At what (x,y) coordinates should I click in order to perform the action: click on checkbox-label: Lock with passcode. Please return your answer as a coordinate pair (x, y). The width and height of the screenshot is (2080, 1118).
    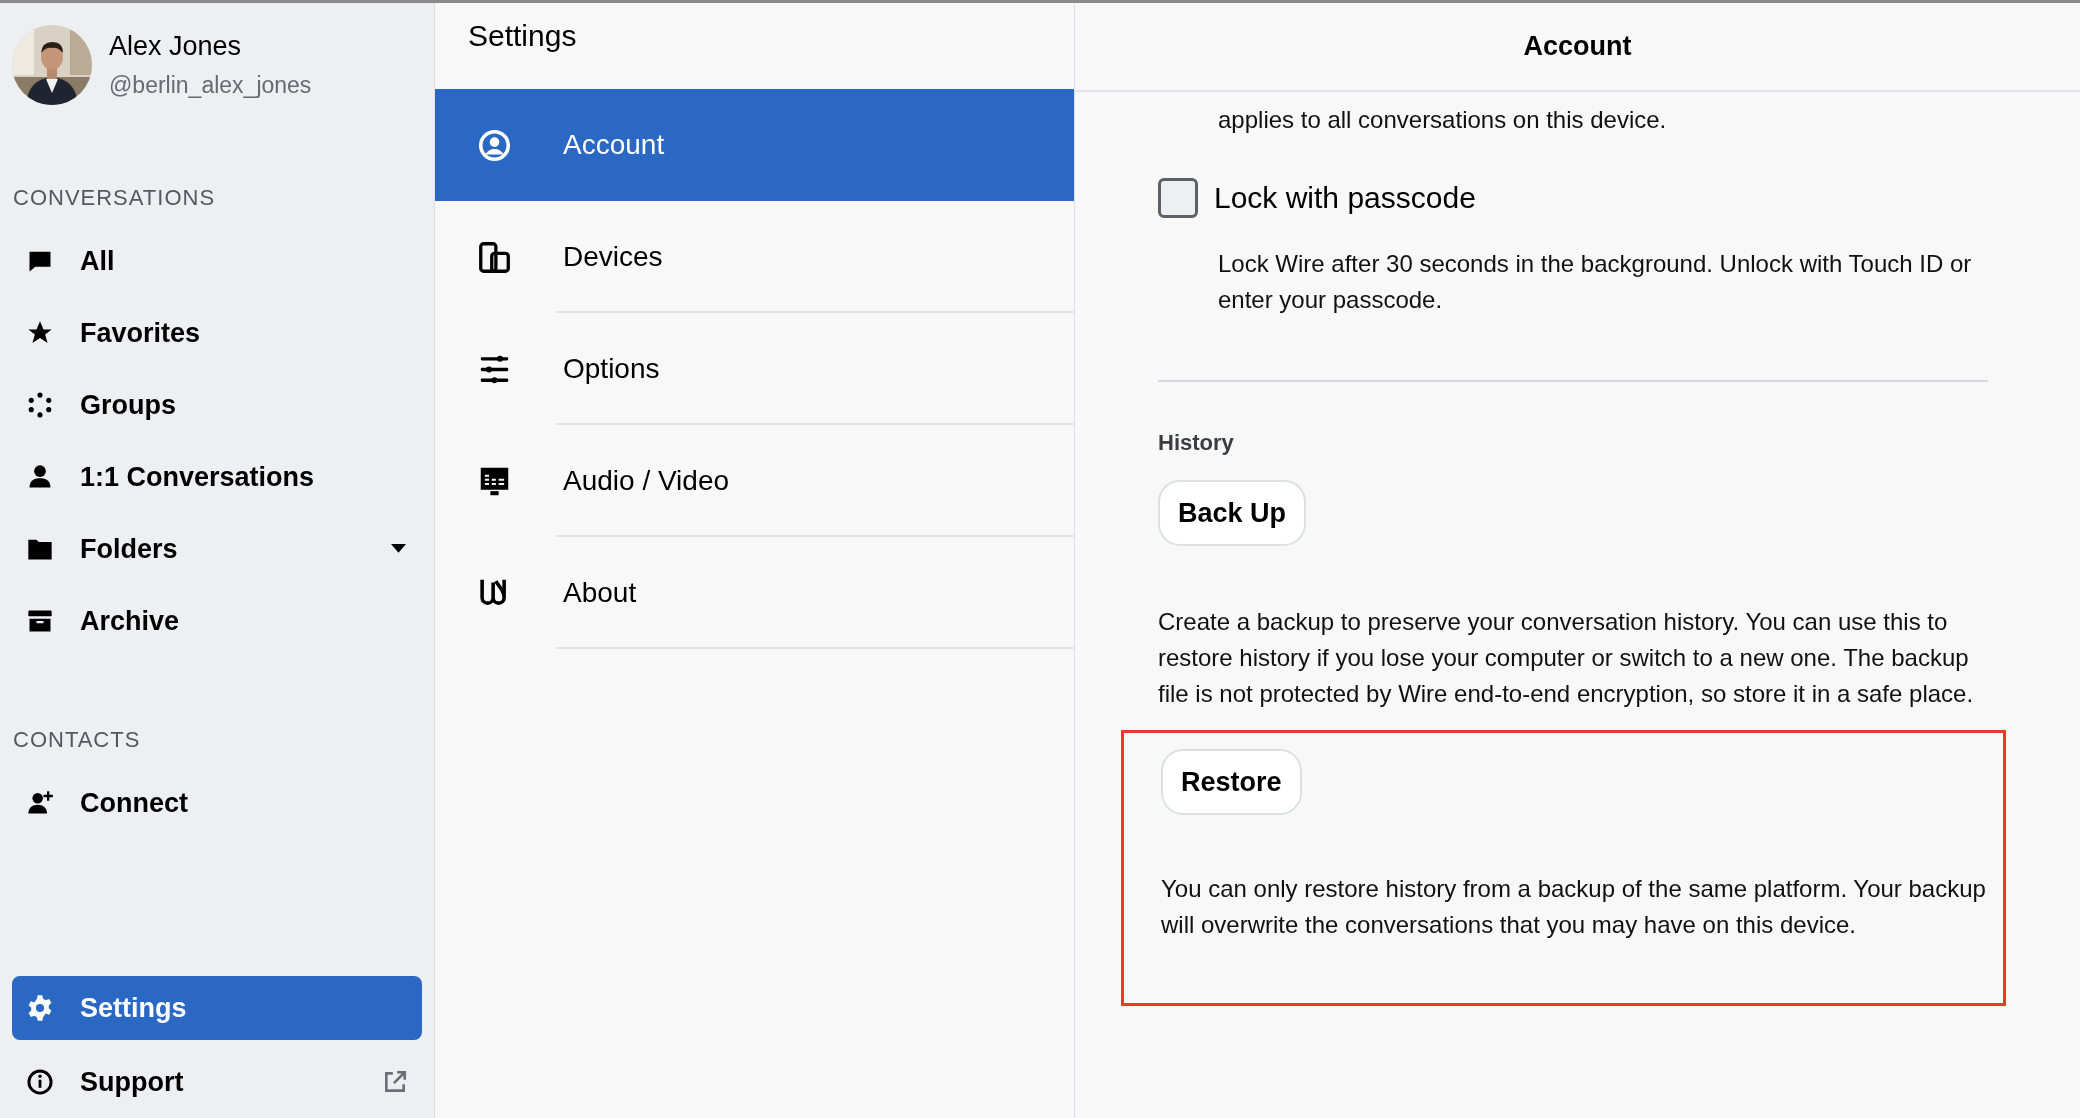
    Looking at the image, I should click on (1345, 198).